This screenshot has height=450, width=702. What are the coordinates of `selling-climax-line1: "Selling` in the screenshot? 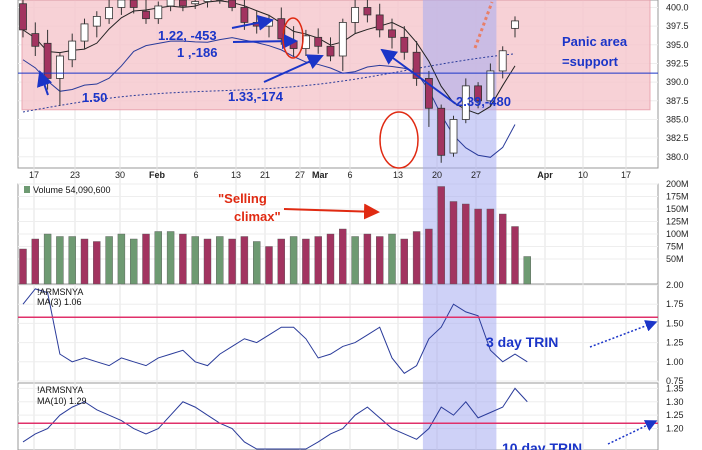 It's located at (242, 198).